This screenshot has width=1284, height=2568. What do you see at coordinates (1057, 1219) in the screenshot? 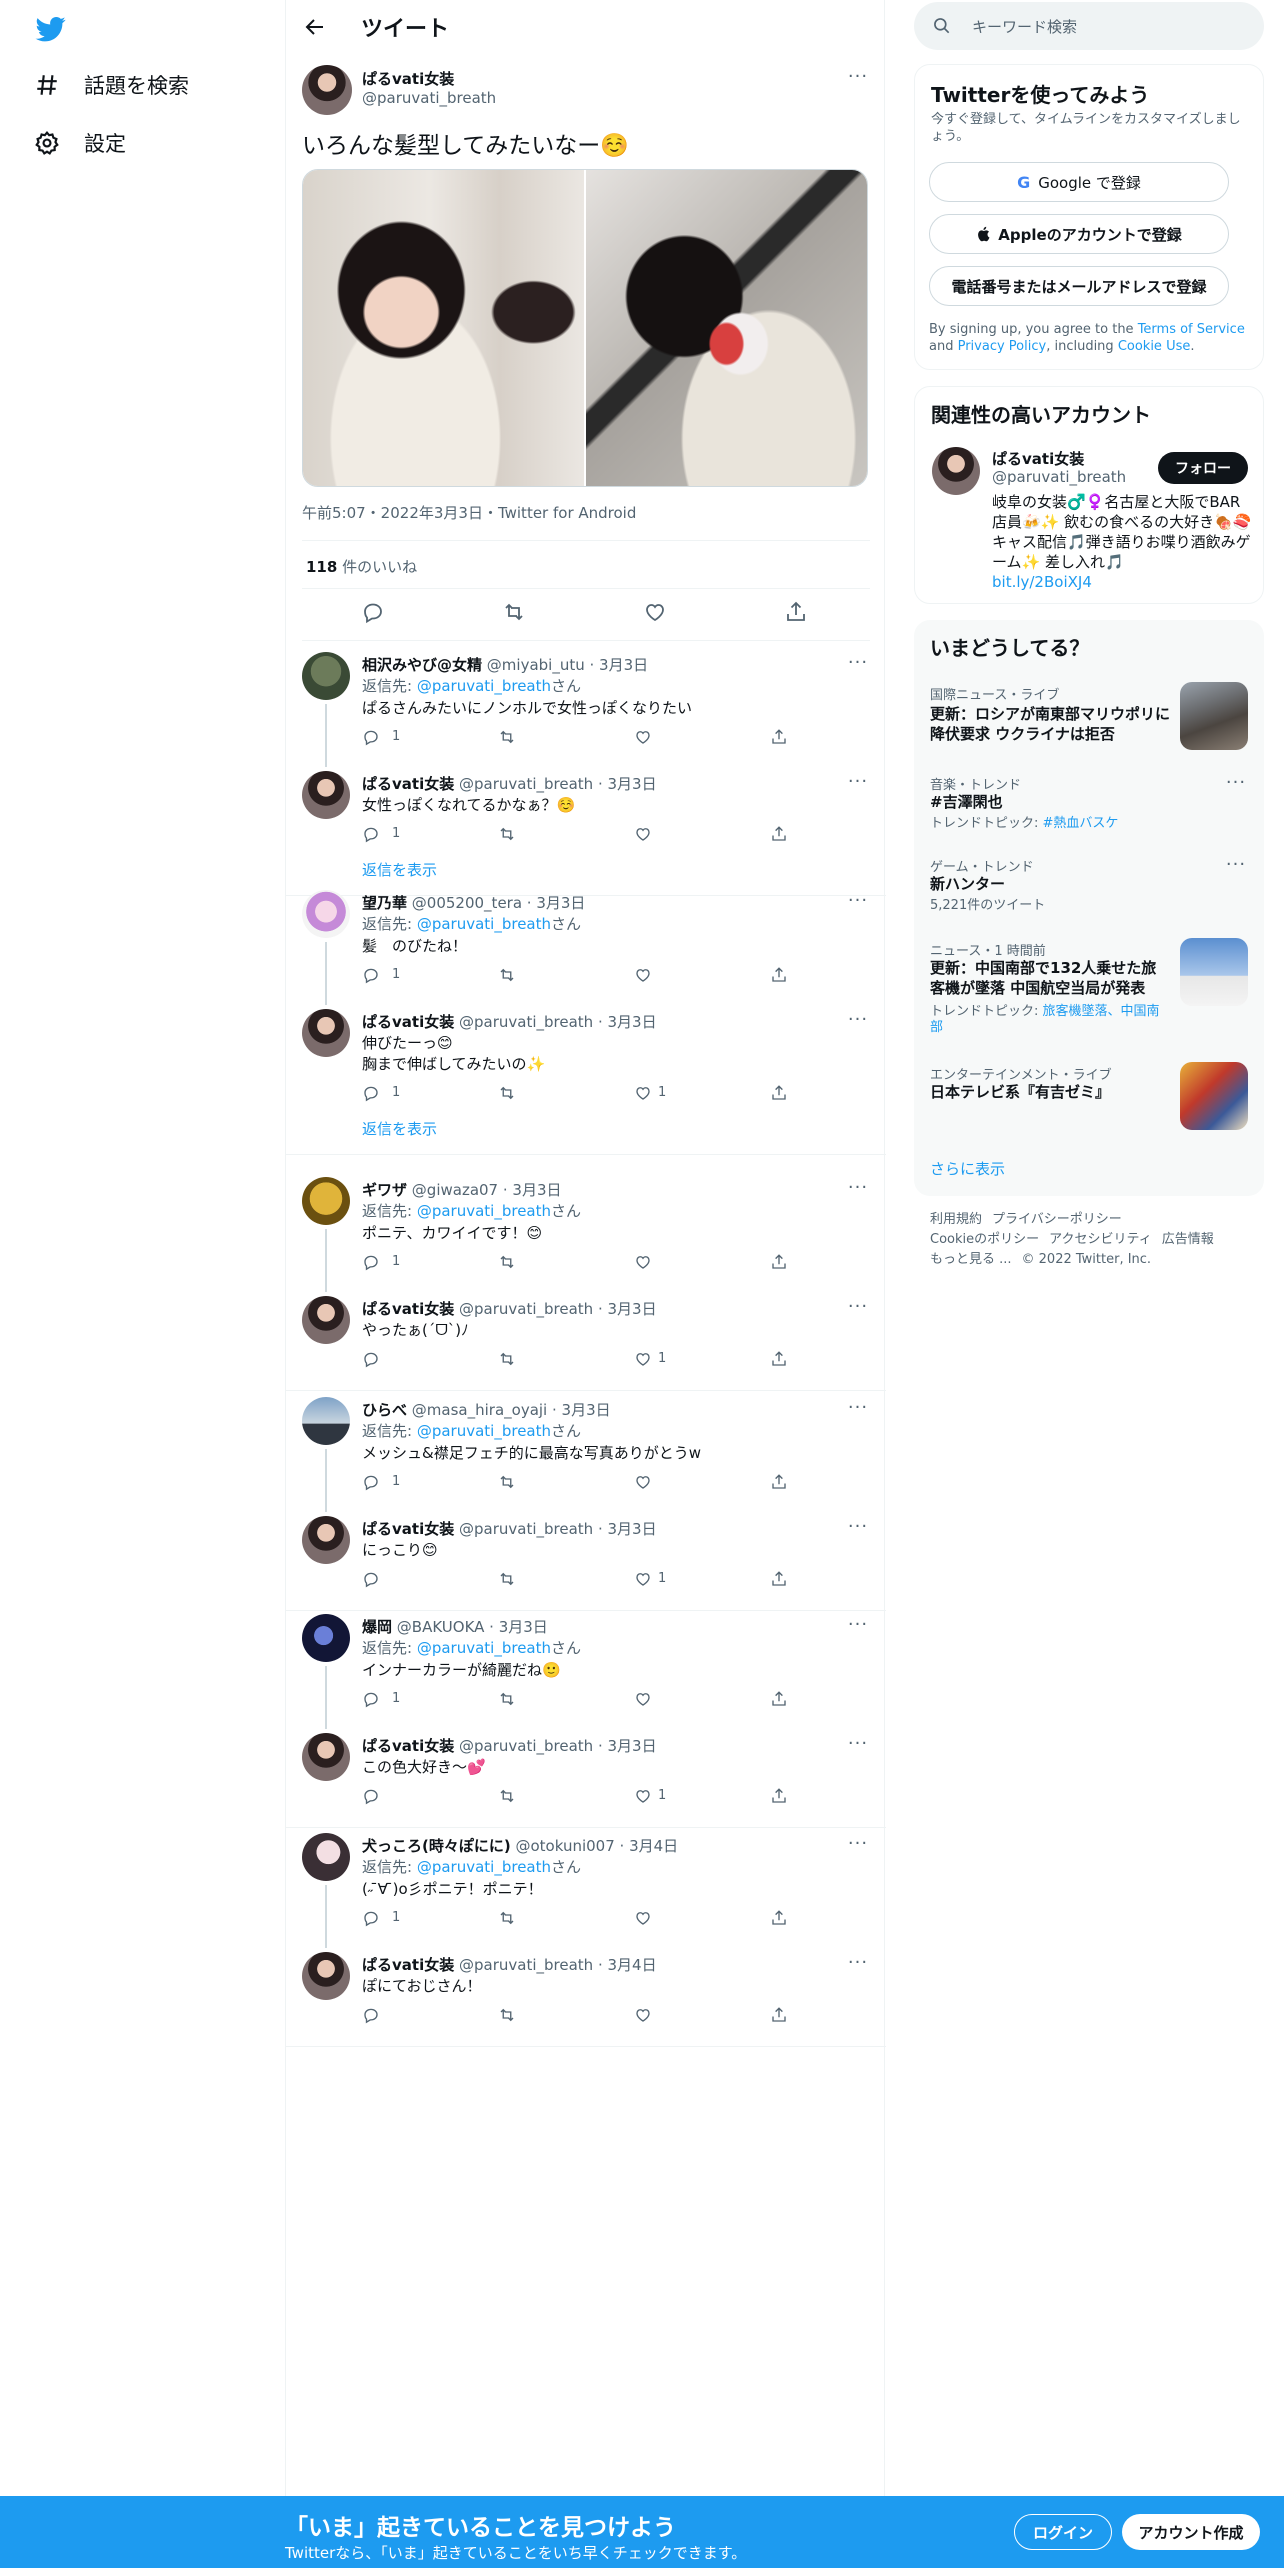
I see `footer-link: プライバシーポリシー` at bounding box center [1057, 1219].